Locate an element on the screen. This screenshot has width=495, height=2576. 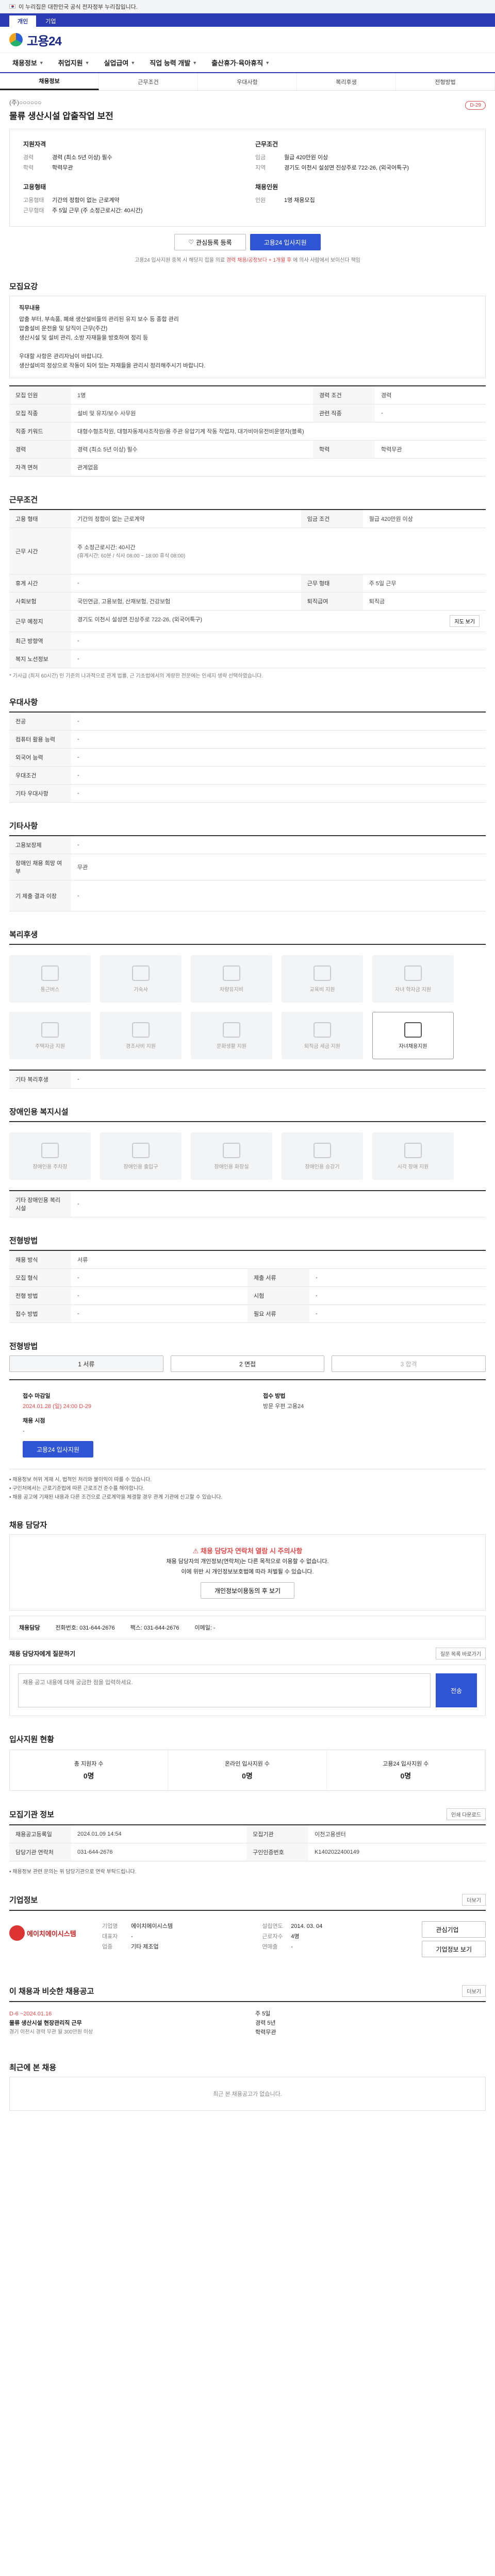
section-process: 전형방법 is located at coordinates (23, 1240).